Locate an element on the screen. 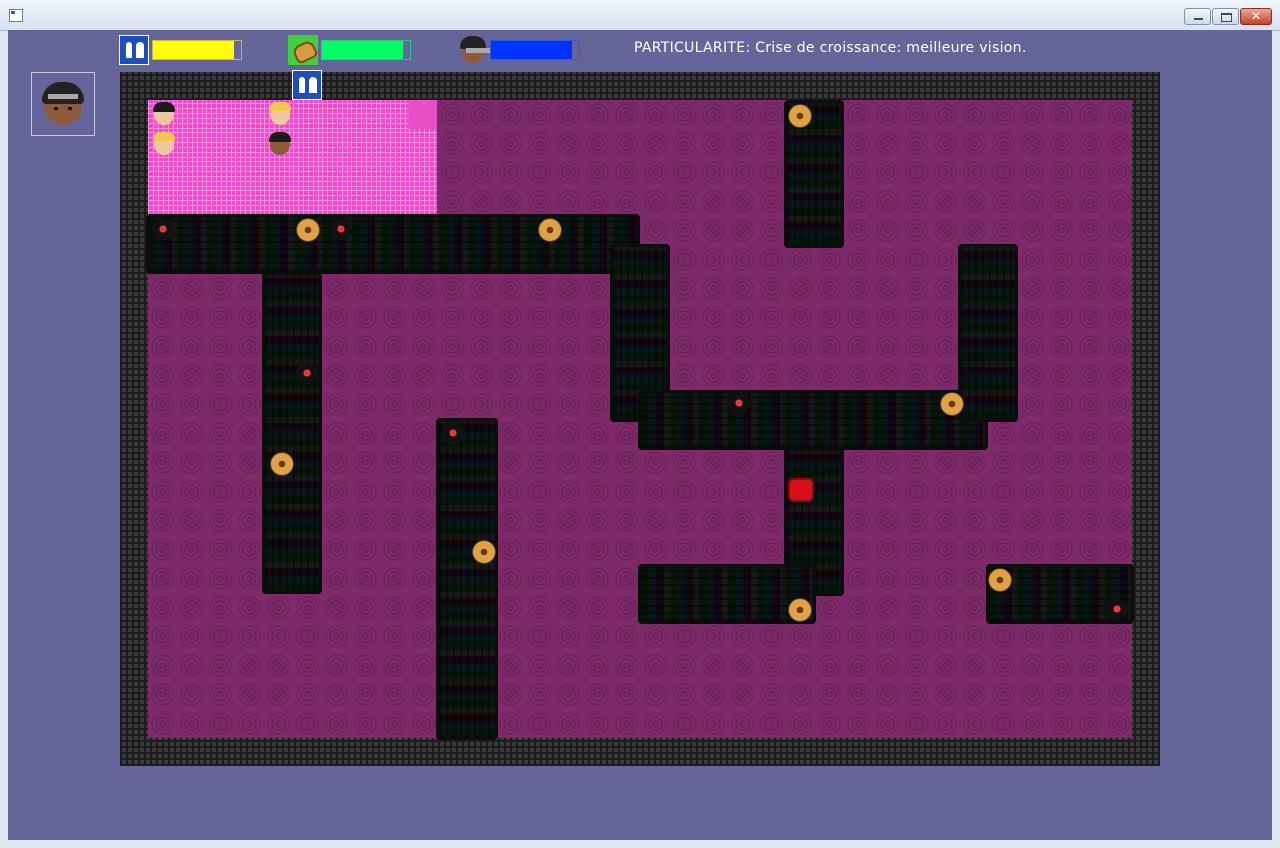 This screenshot has height=848, width=1280. close-button: ✕ is located at coordinates (1256, 16).